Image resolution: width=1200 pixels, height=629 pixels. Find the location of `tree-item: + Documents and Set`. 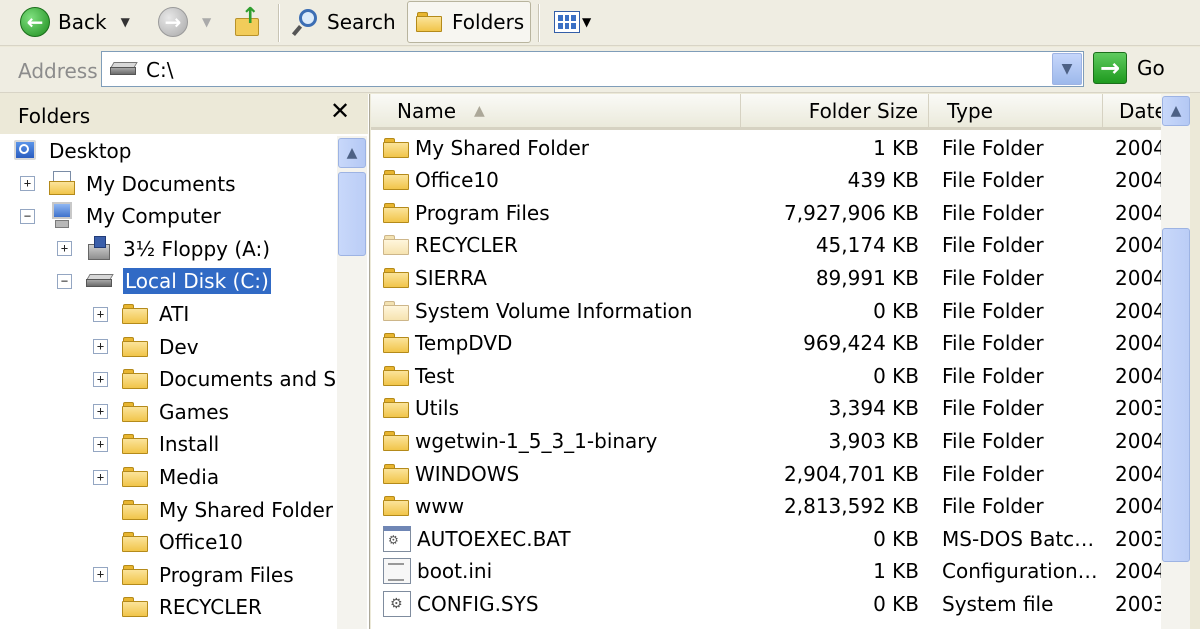

tree-item: + Documents and Set is located at coordinates (215, 379).